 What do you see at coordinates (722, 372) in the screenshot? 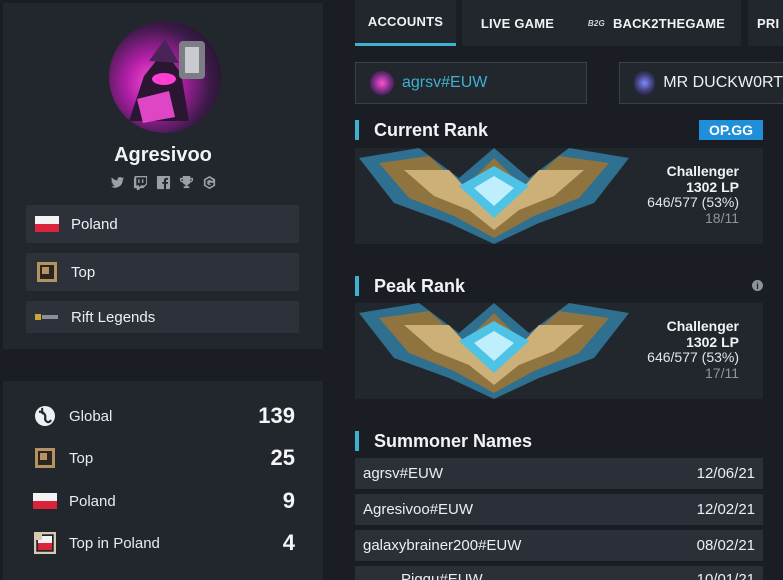
I see `rank-date: 17/11` at bounding box center [722, 372].